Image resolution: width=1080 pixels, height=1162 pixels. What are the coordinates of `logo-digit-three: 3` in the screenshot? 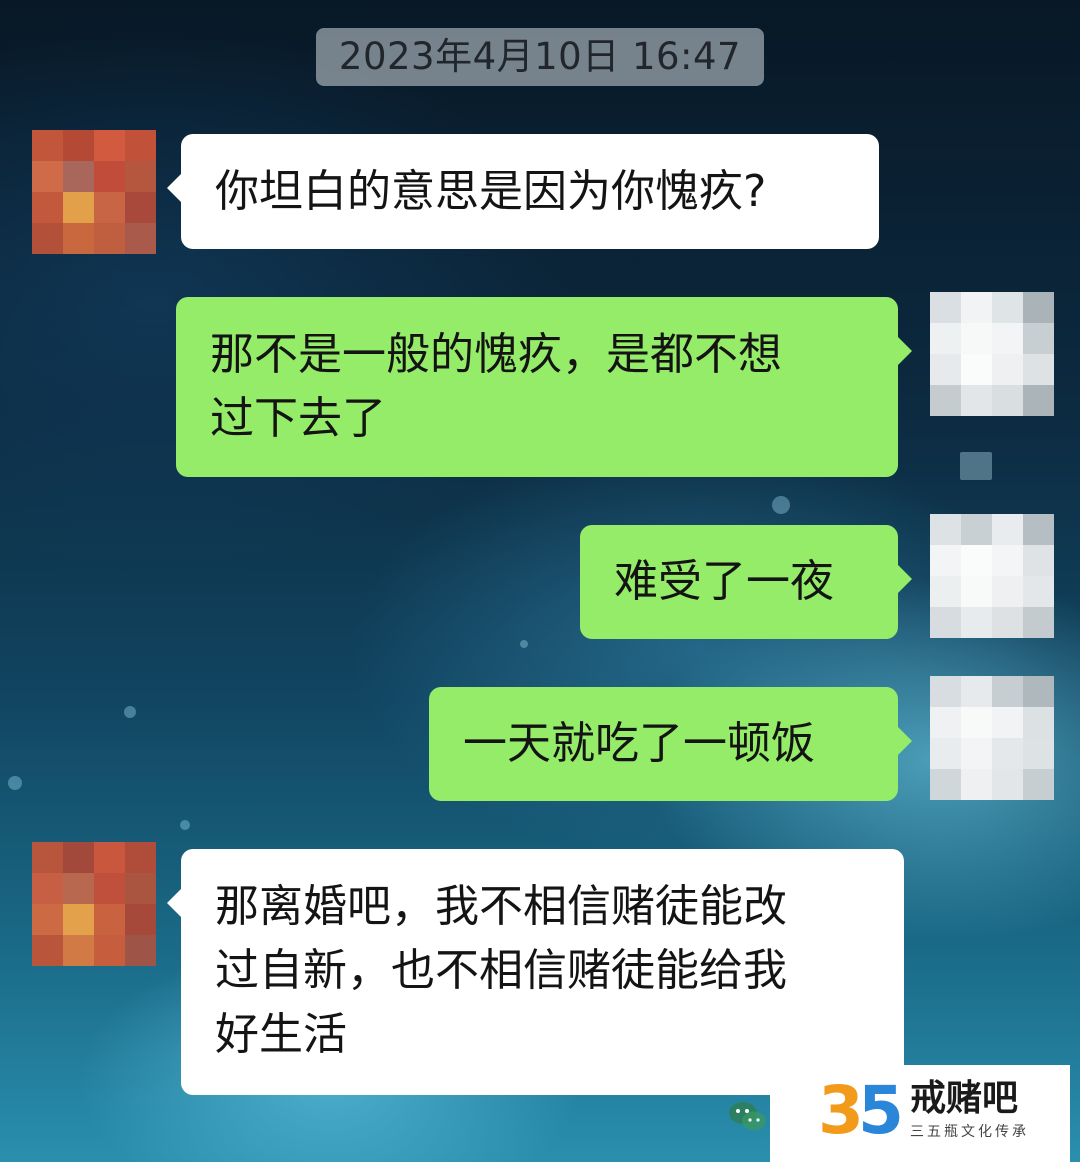 It's located at (841, 1110).